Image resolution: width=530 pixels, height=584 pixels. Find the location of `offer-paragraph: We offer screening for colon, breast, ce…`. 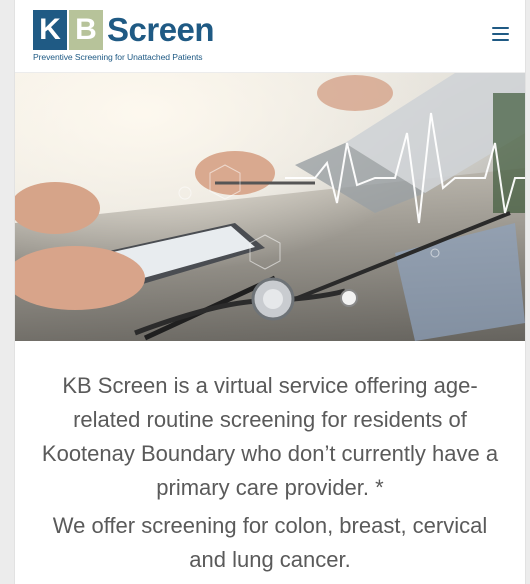

offer-paragraph: We offer screening for colon, breast, ce… is located at coordinates (270, 542).